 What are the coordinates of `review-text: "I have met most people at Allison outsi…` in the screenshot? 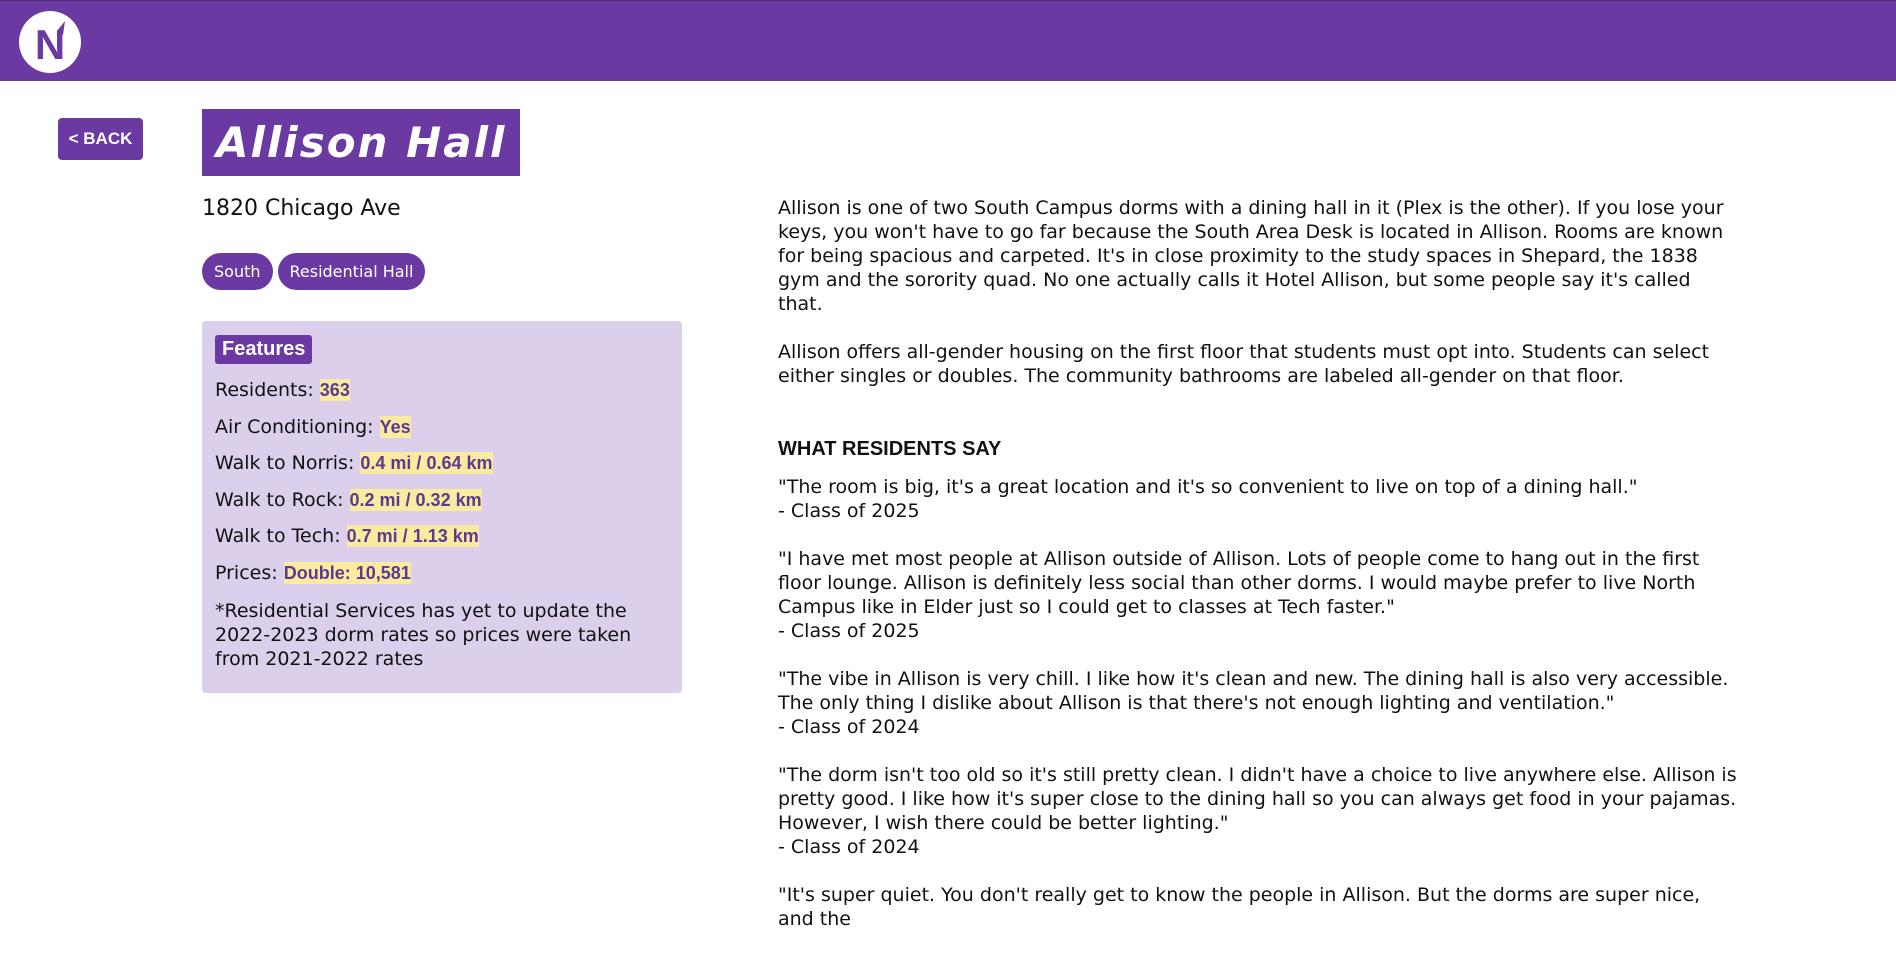 It's located at (1239, 583).